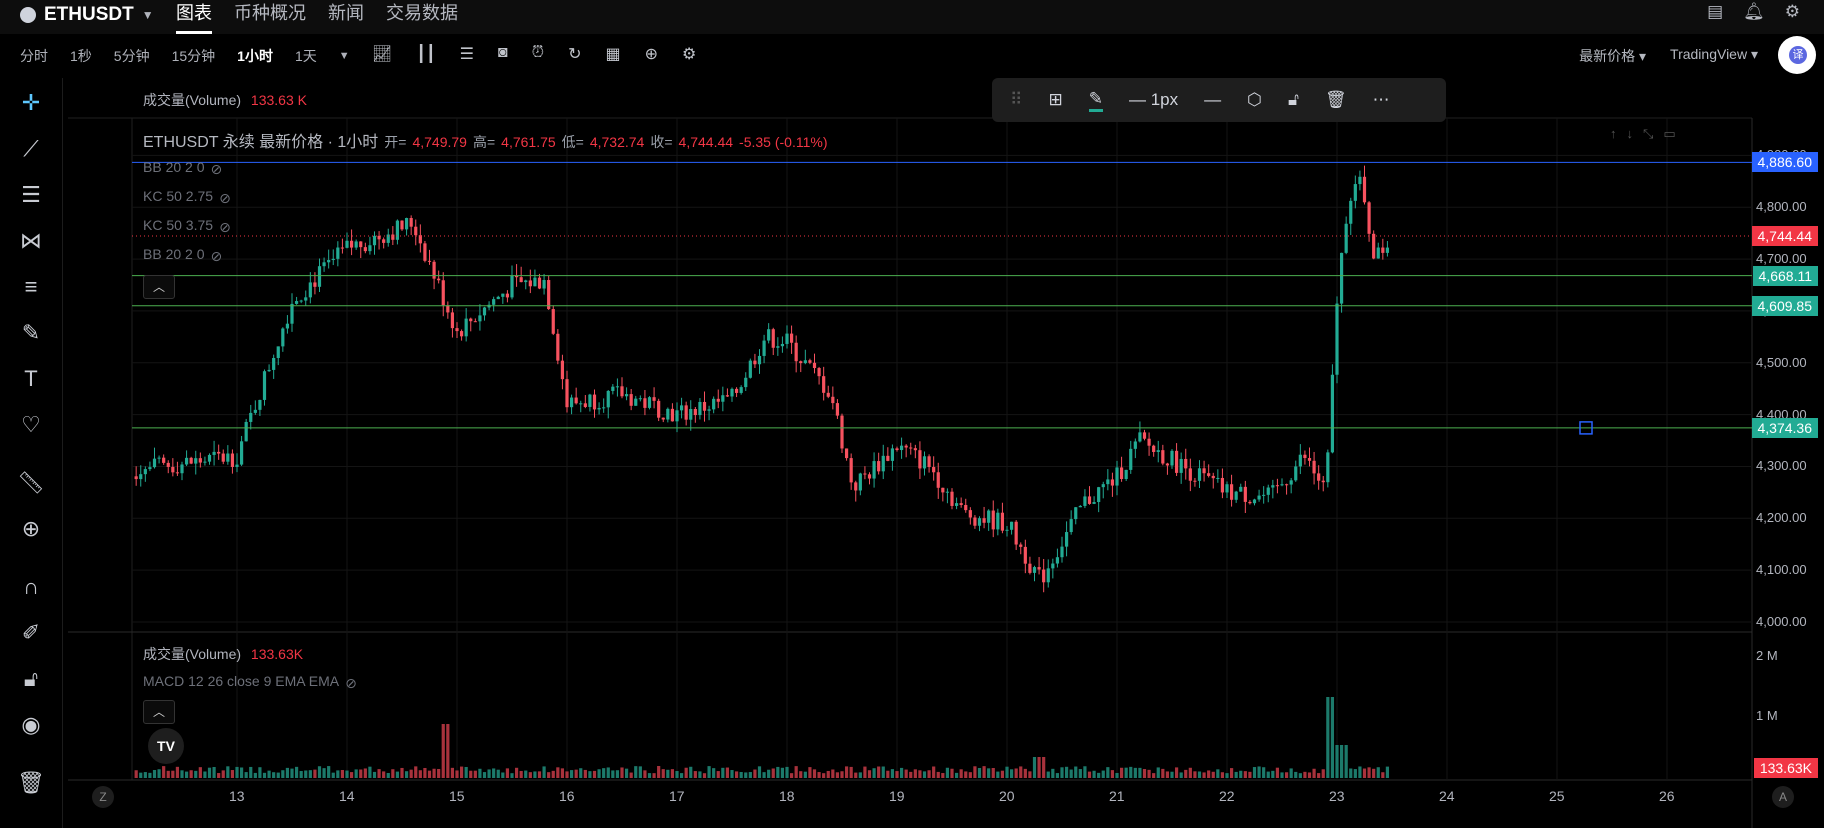 The width and height of the screenshot is (1824, 828). I want to click on indicator-bb-2: BB 20 2 0 ⊘, so click(186, 255).